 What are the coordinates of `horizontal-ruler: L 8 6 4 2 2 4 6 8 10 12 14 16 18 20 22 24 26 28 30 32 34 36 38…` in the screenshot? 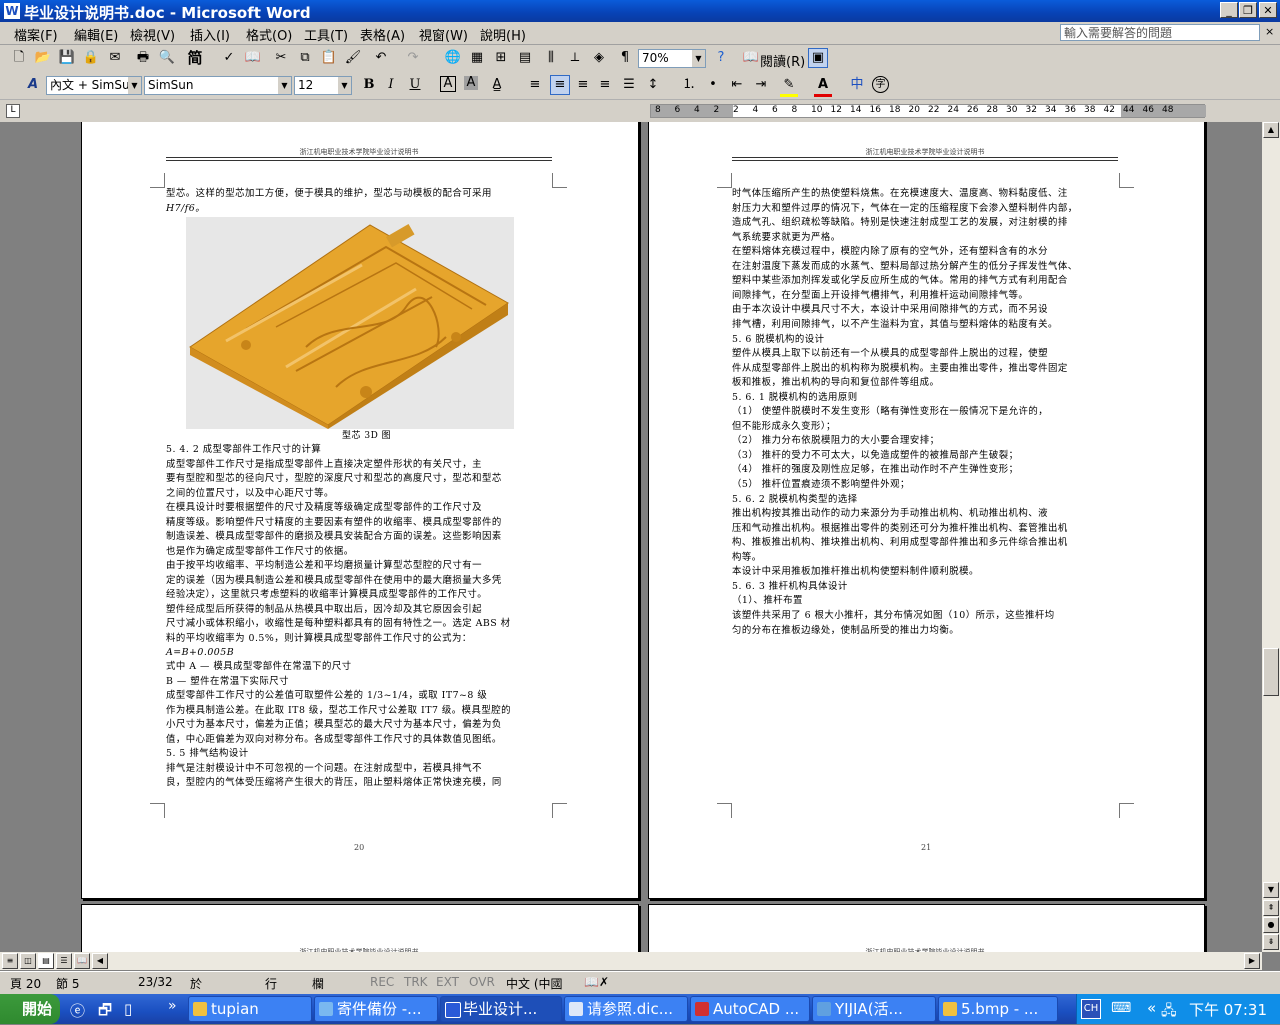 It's located at (640, 111).